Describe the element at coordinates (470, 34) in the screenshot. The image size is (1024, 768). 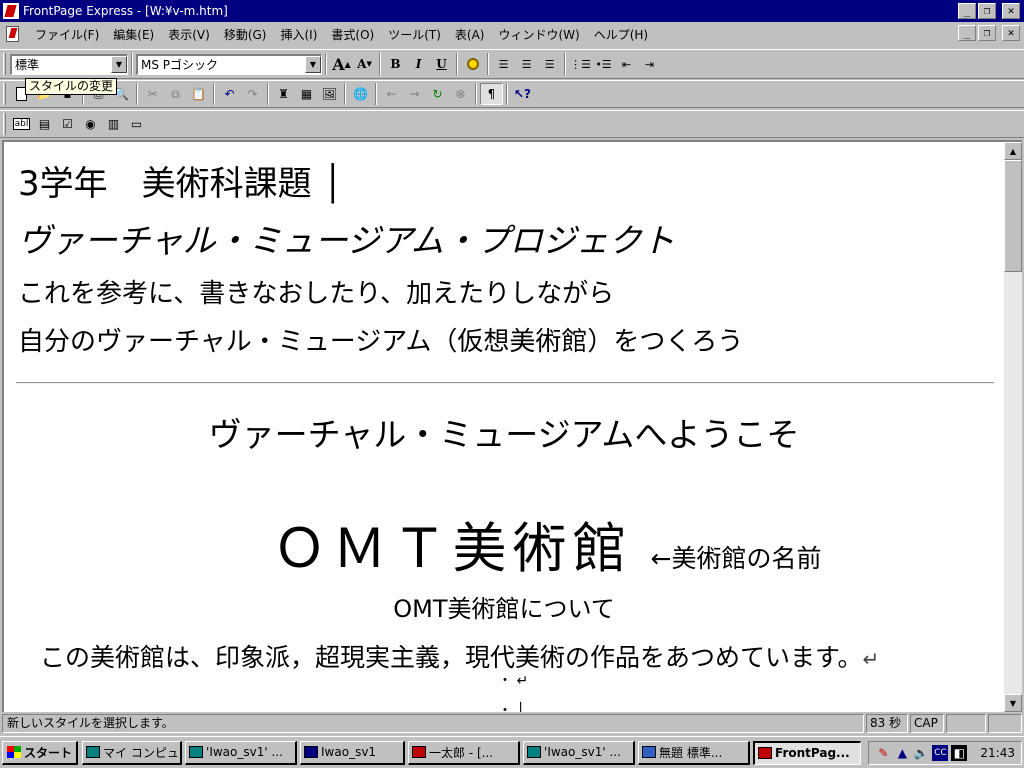
I see `menu-table: 表(A)` at that location.